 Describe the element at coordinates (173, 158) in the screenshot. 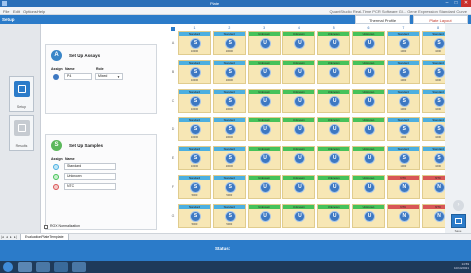

I see `plate-row-header: E` at that location.